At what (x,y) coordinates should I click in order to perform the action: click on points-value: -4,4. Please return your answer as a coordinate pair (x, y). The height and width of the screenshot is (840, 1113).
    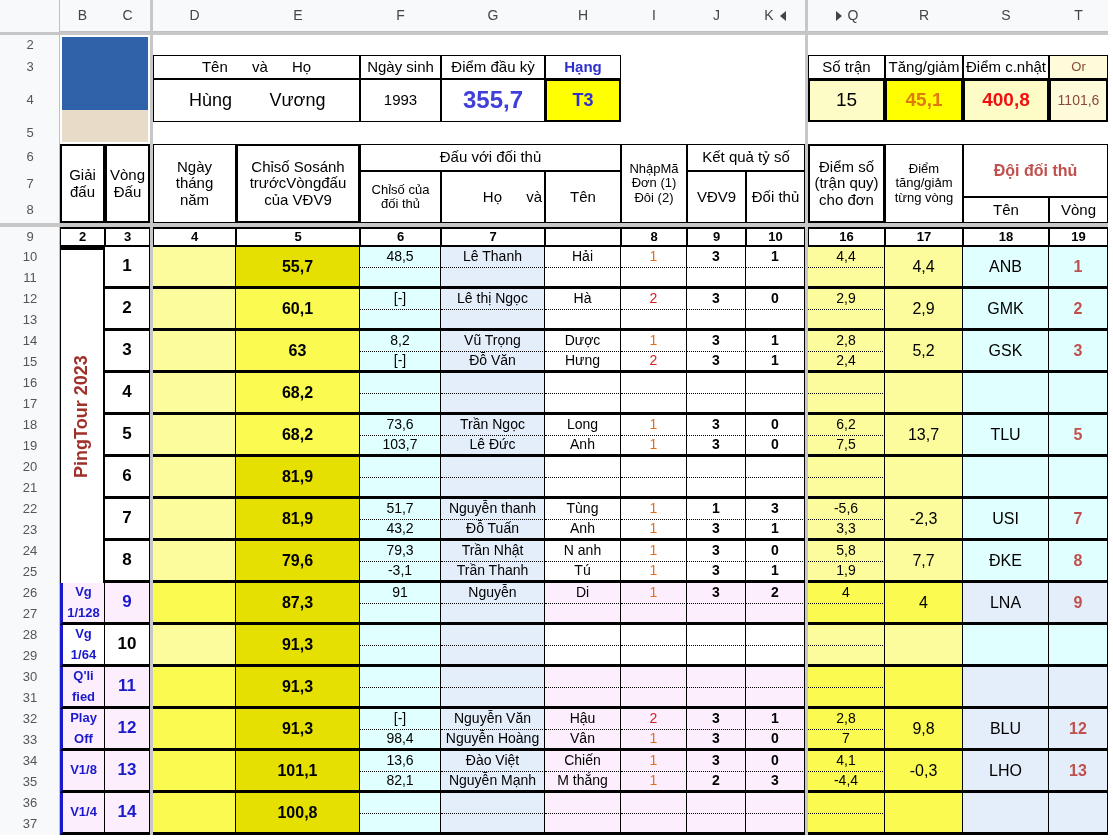
    Looking at the image, I should click on (846, 782).